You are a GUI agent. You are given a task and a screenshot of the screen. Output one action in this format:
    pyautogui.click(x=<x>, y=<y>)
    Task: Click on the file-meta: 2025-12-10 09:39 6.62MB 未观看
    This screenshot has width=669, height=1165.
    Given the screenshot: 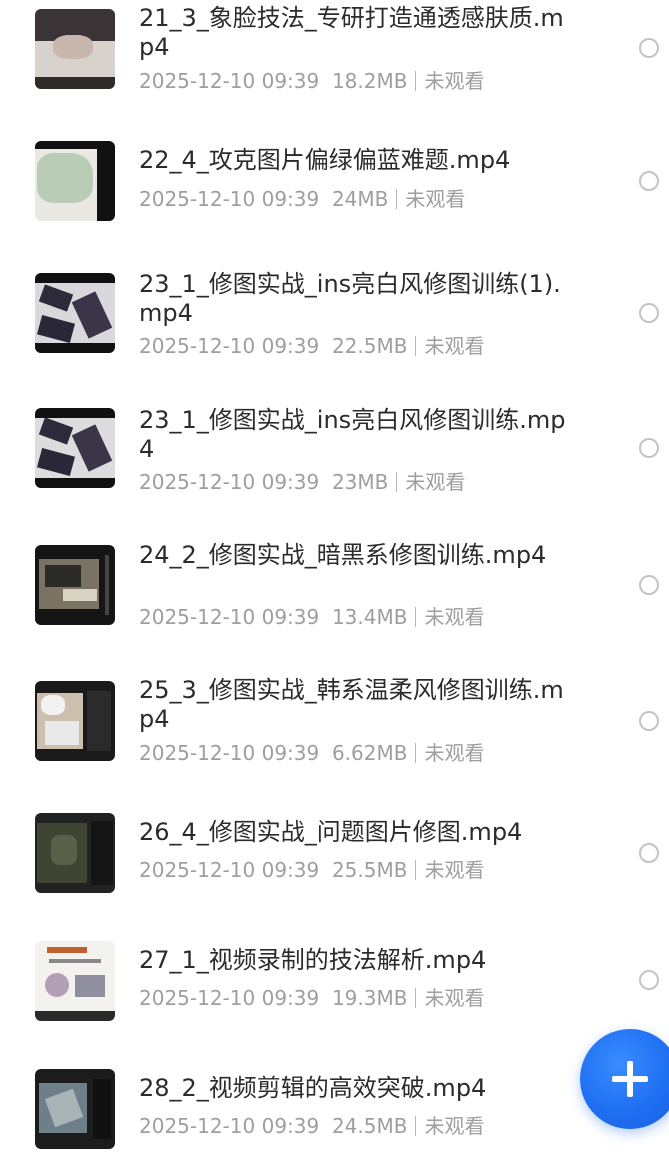 What is the action you would take?
    pyautogui.click(x=311, y=753)
    